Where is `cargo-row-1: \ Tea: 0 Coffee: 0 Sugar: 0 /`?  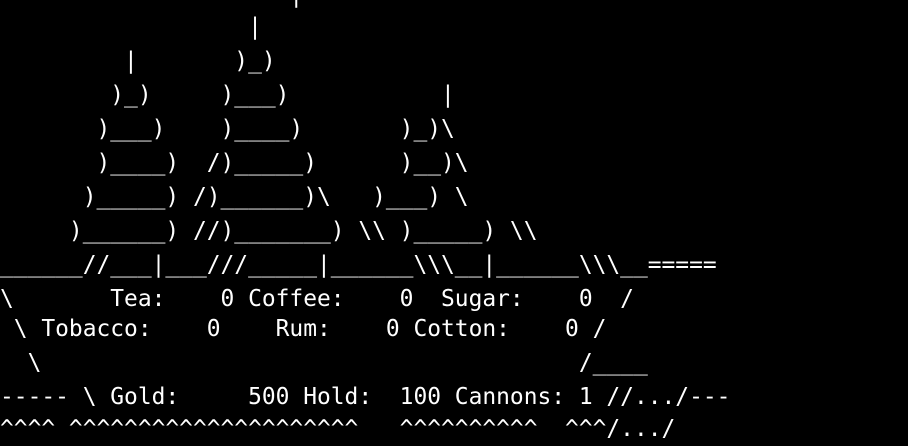
cargo-row-1: \ Tea: 0 Coffee: 0 Sugar: 0 / is located at coordinates (317, 299).